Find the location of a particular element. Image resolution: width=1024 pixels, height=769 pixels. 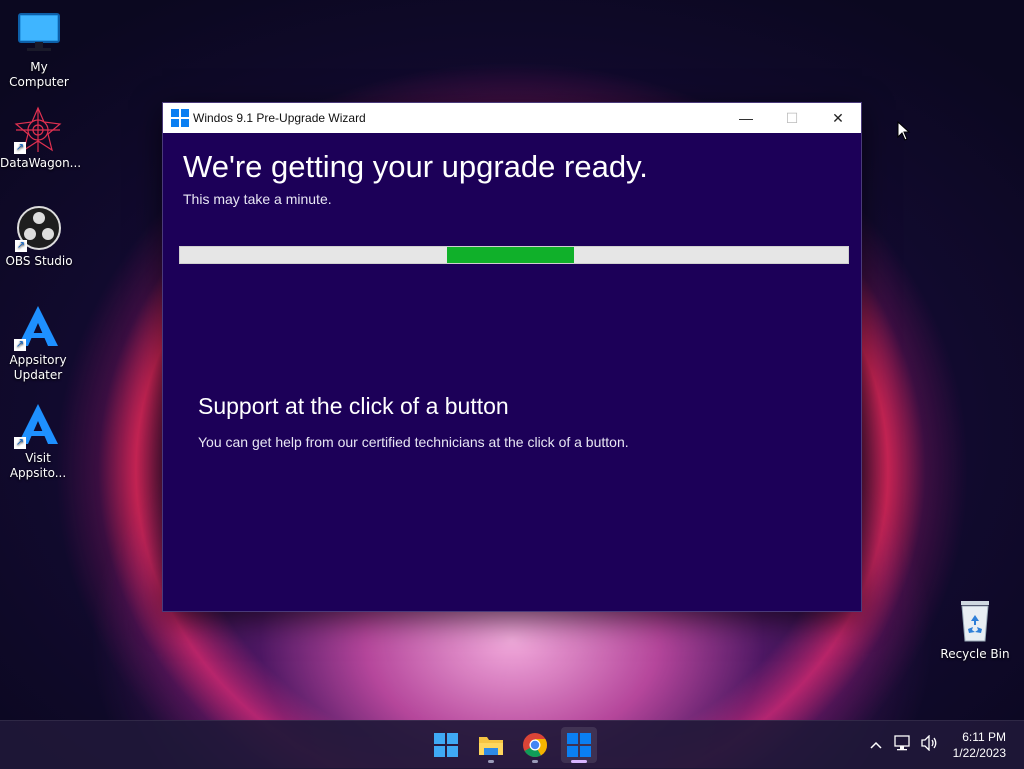

close-button: ✕ is located at coordinates (838, 118).